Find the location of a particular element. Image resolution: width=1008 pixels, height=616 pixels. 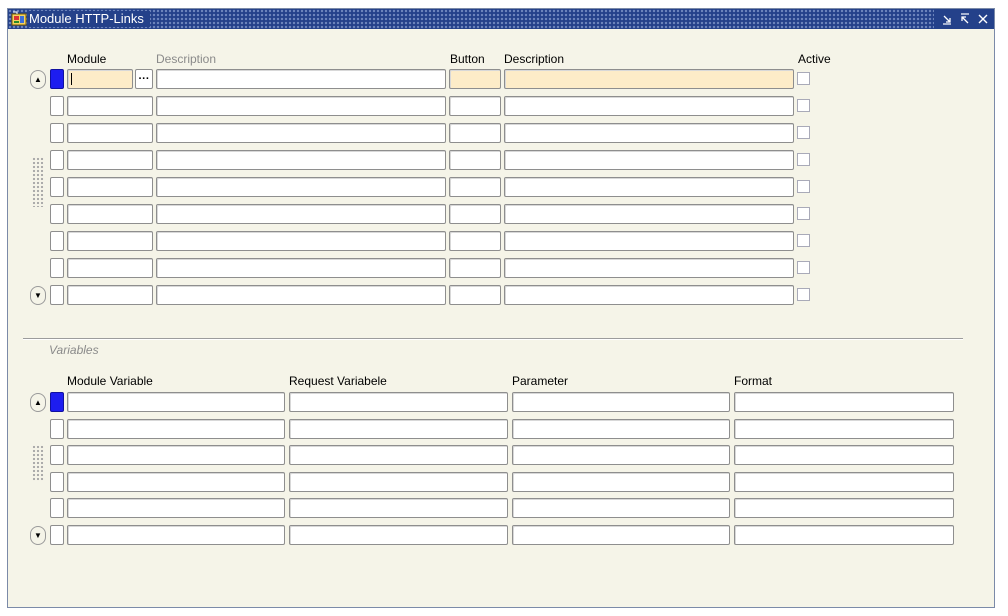

section-divider is located at coordinates (493, 339).